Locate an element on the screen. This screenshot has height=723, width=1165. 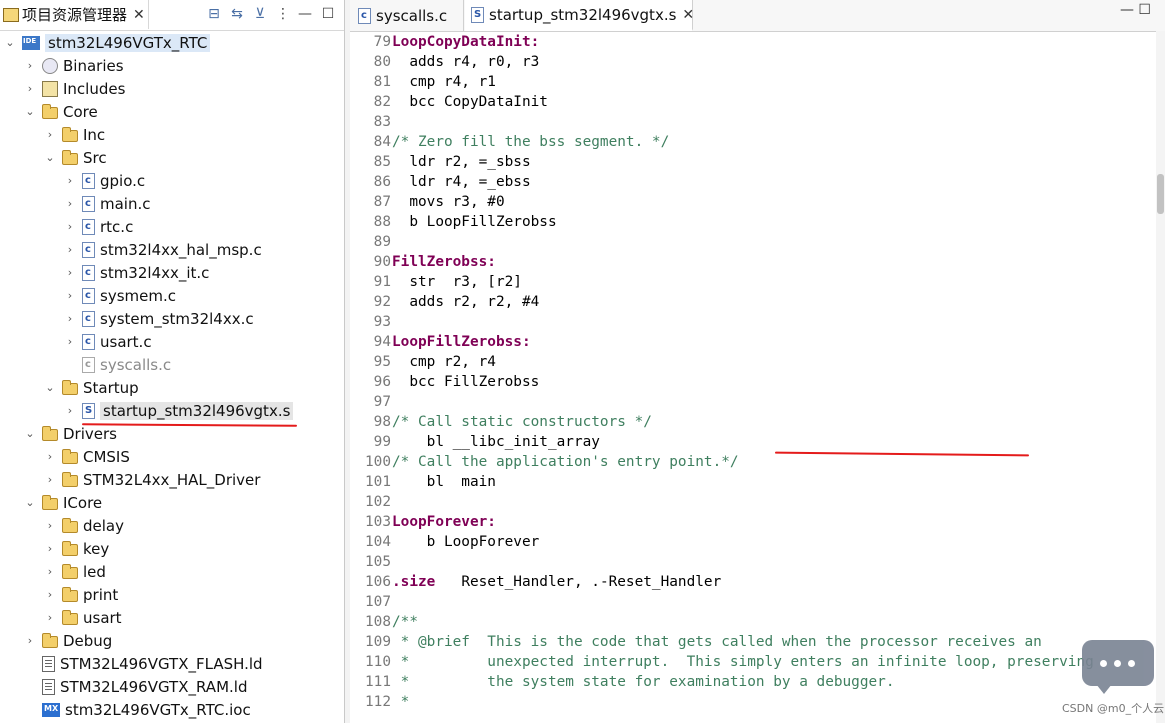
line-number: 109 is located at coordinates (378, 642).